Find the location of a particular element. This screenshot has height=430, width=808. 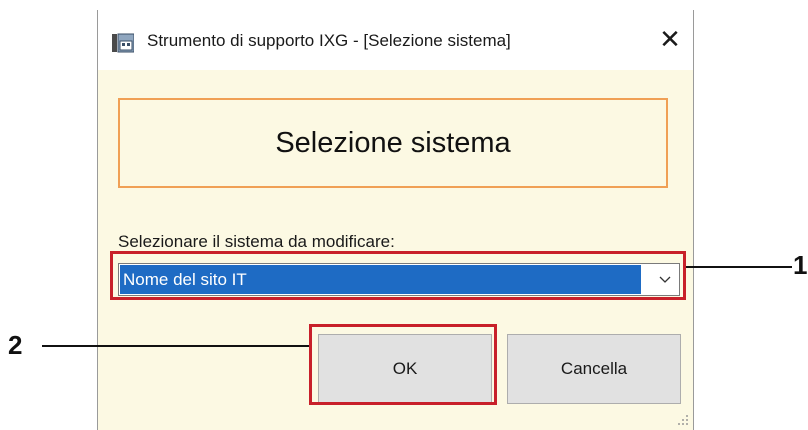

close-icon: ✕ is located at coordinates (670, 40).